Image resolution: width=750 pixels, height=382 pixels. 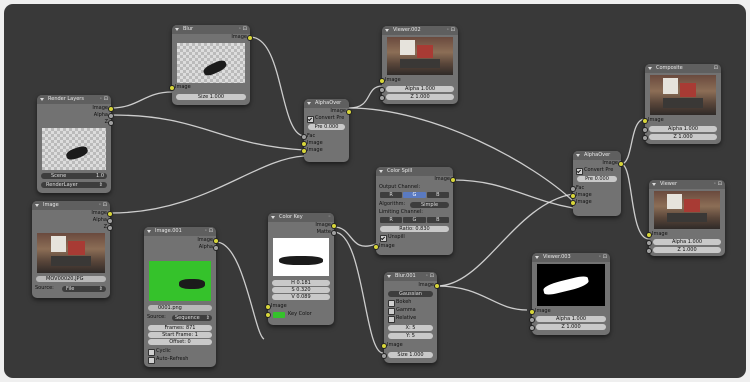 I want to click on node-header: Viewer.002 ◦ ⊡, so click(x=420, y=30).